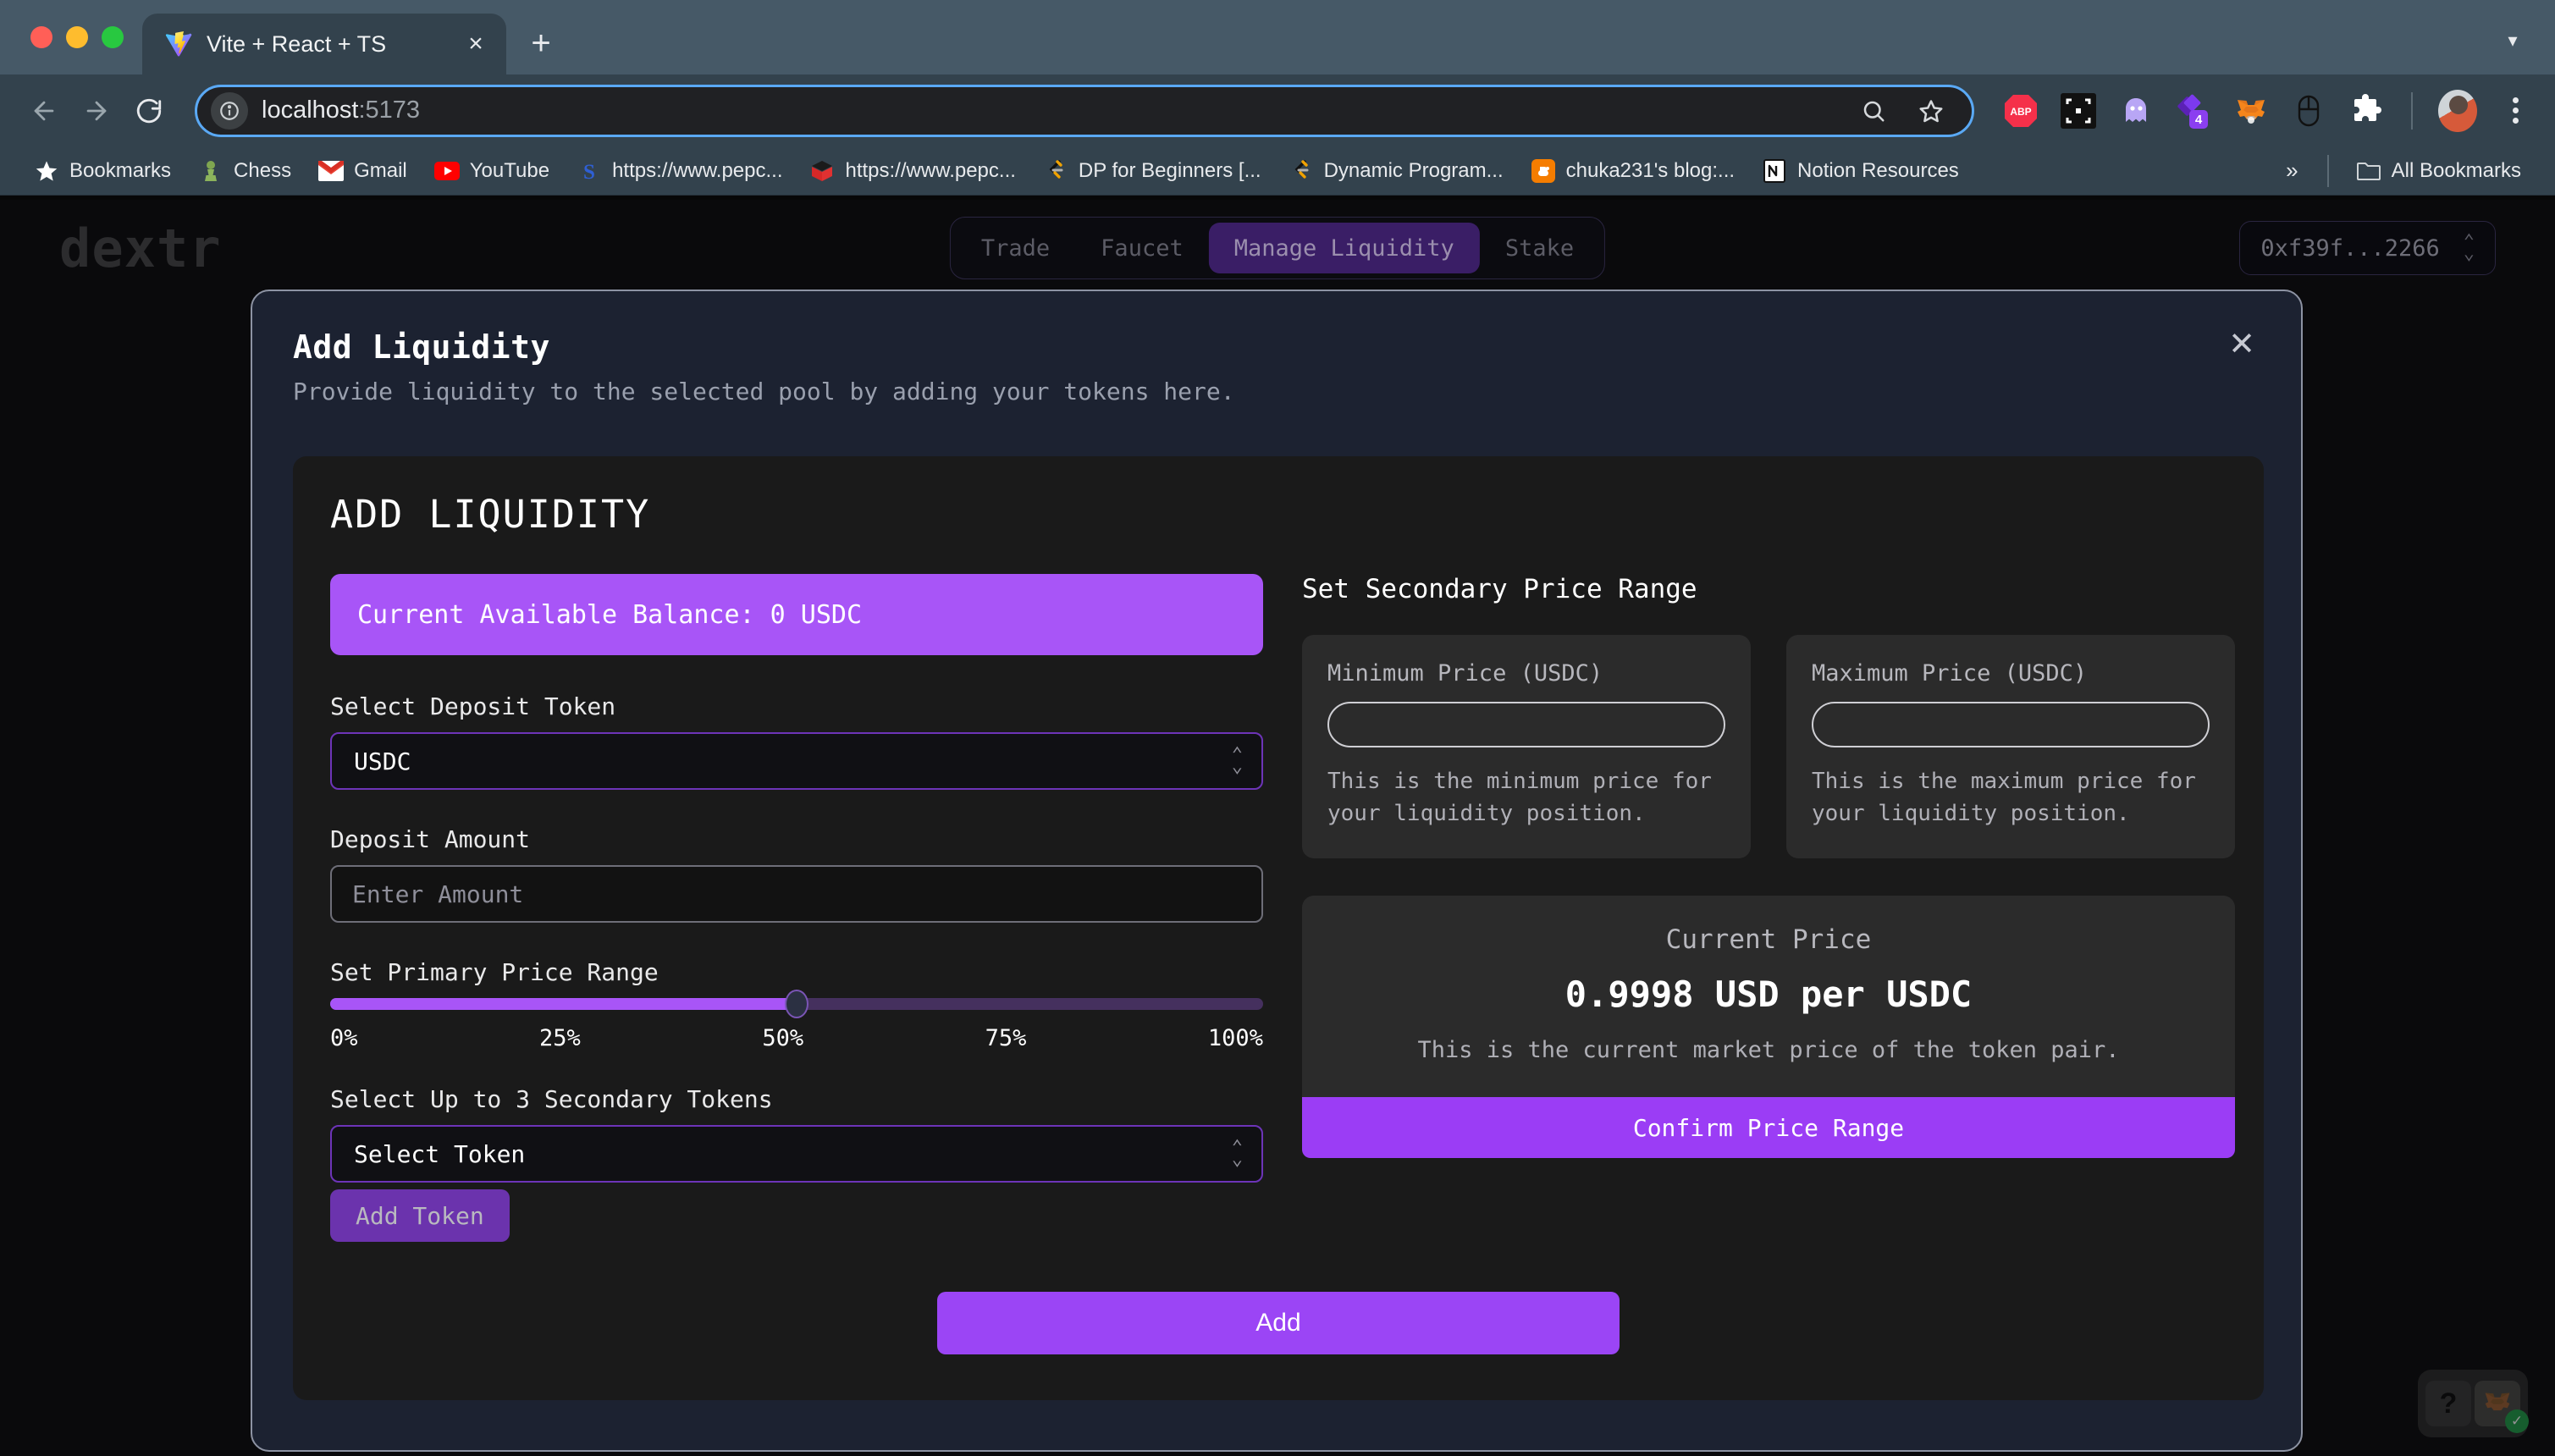 The image size is (2555, 1456). What do you see at coordinates (2308, 110) in the screenshot?
I see `mouse-extension-icon` at bounding box center [2308, 110].